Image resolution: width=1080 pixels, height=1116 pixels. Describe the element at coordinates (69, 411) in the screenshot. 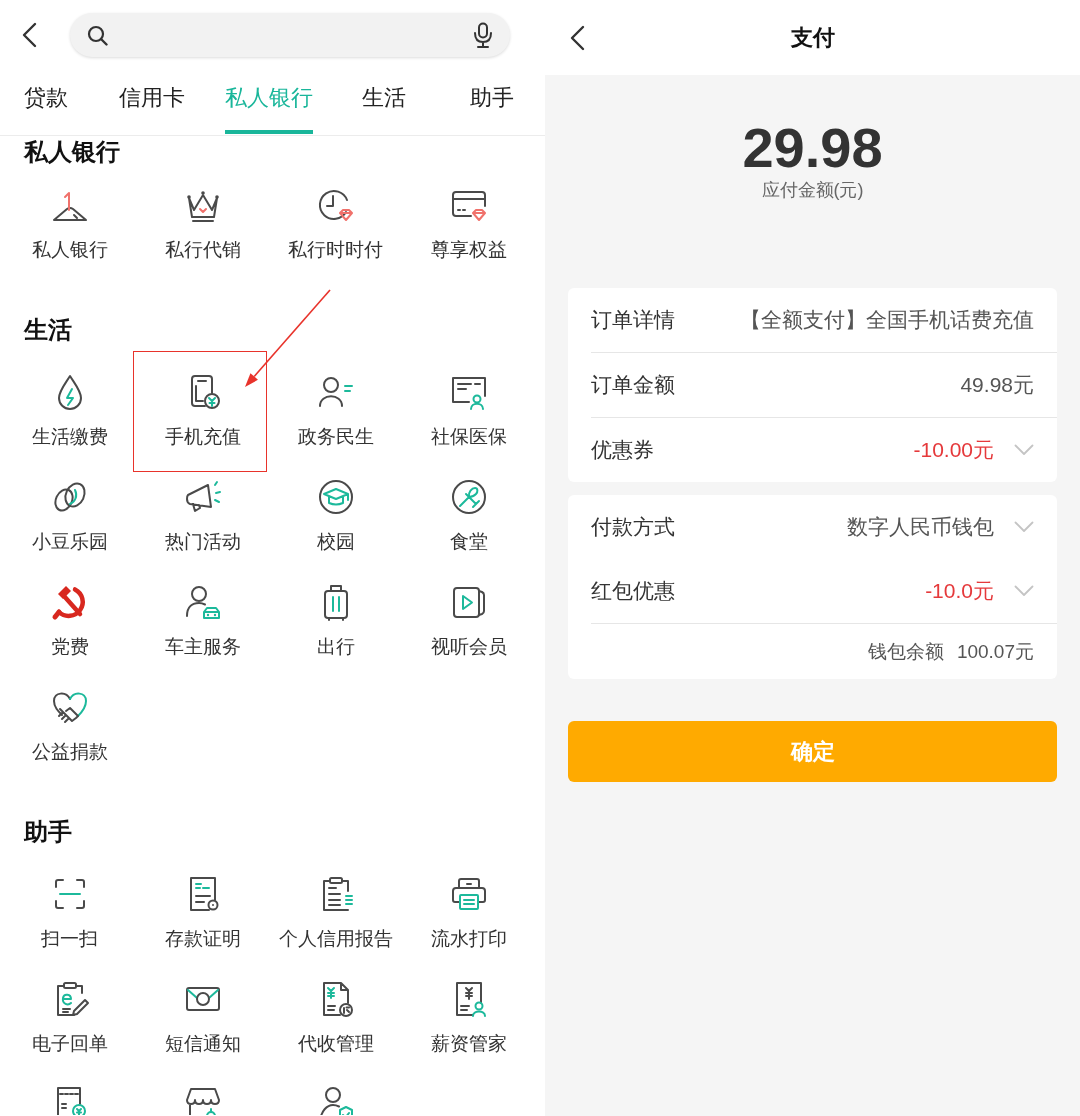

I see `service-shortcut: 生活缴费` at that location.